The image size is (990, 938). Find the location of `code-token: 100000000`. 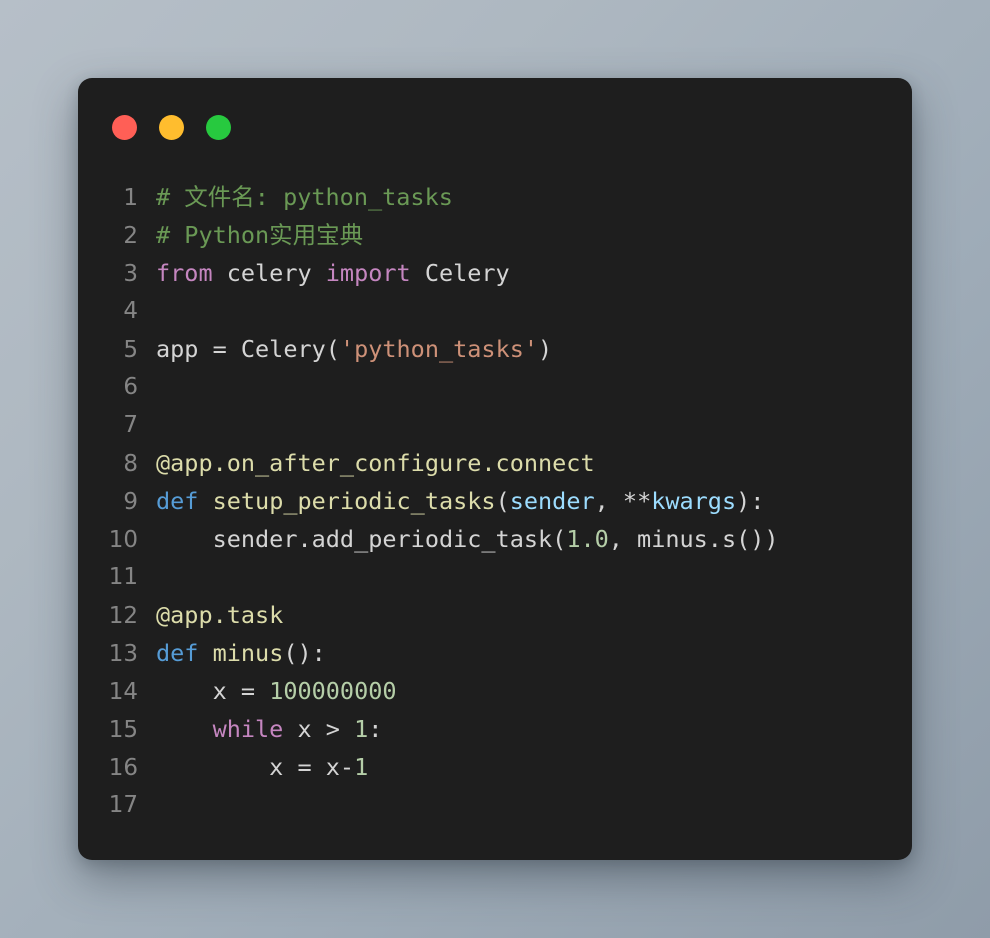

code-token: 100000000 is located at coordinates (333, 691).